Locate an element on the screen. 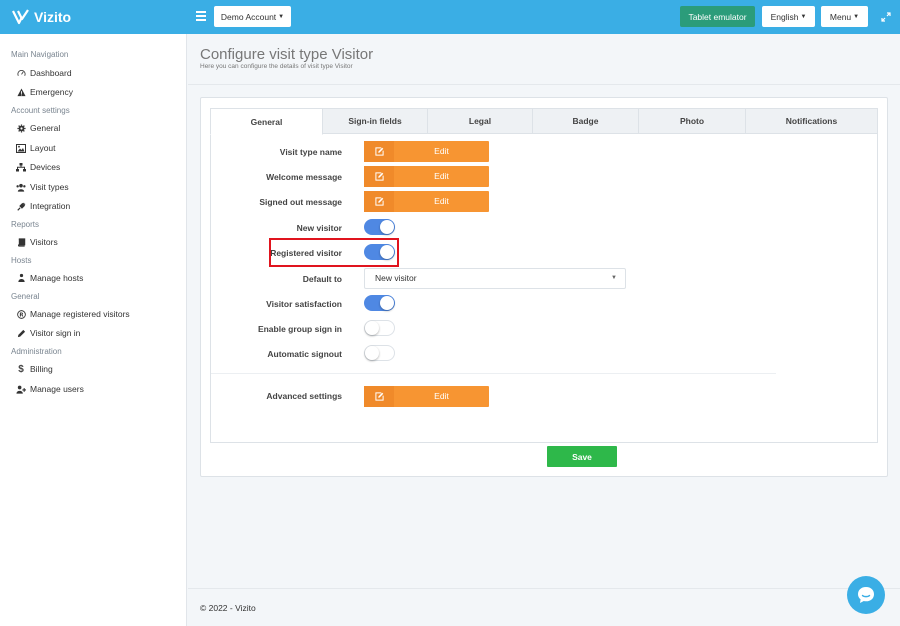 The height and width of the screenshot is (626, 900). save-button: Save is located at coordinates (582, 456).